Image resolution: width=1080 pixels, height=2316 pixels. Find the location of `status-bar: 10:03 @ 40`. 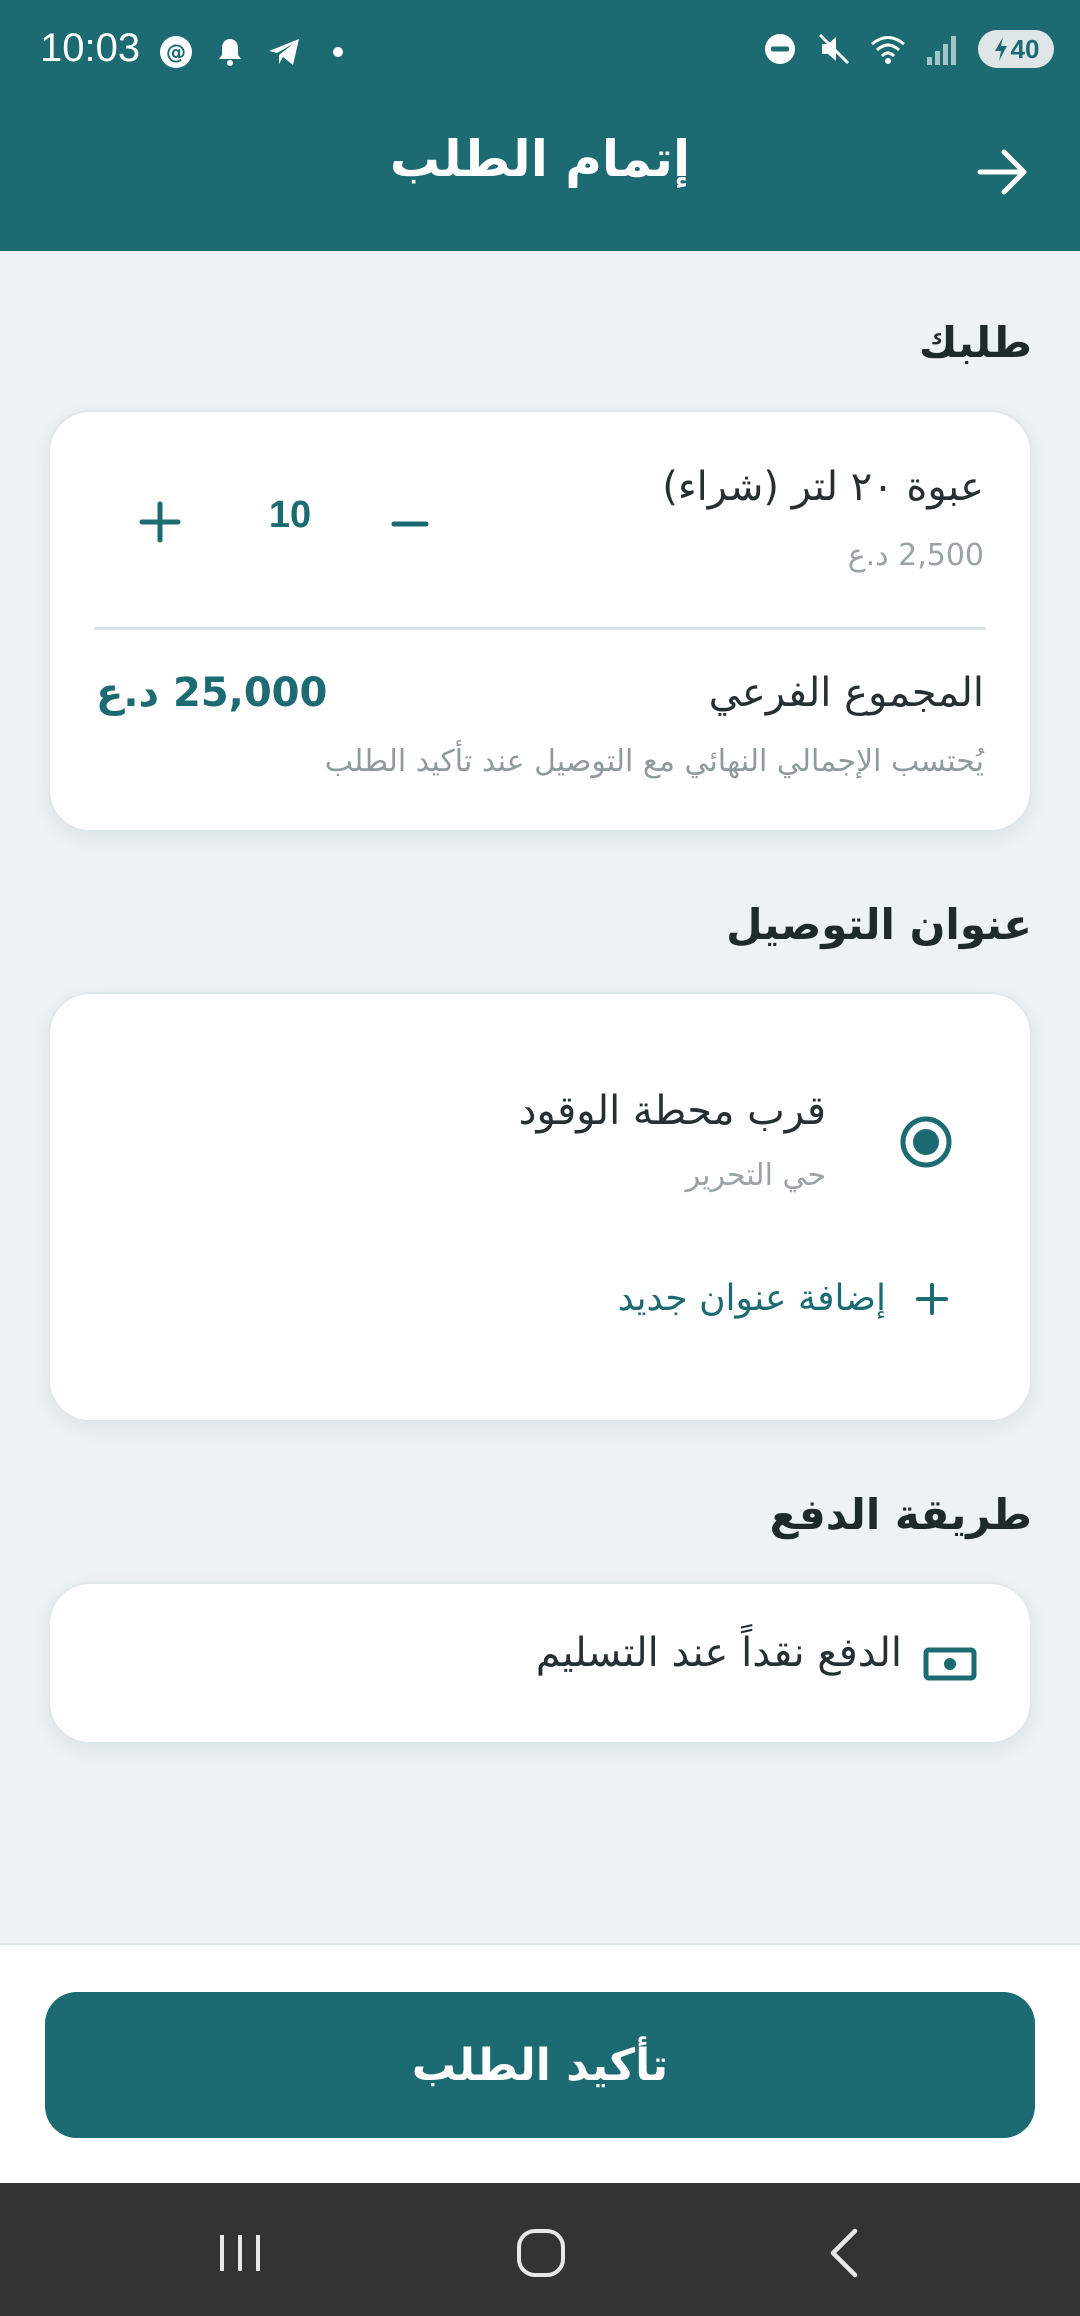

status-bar: 10:03 @ 40 is located at coordinates (540, 52).